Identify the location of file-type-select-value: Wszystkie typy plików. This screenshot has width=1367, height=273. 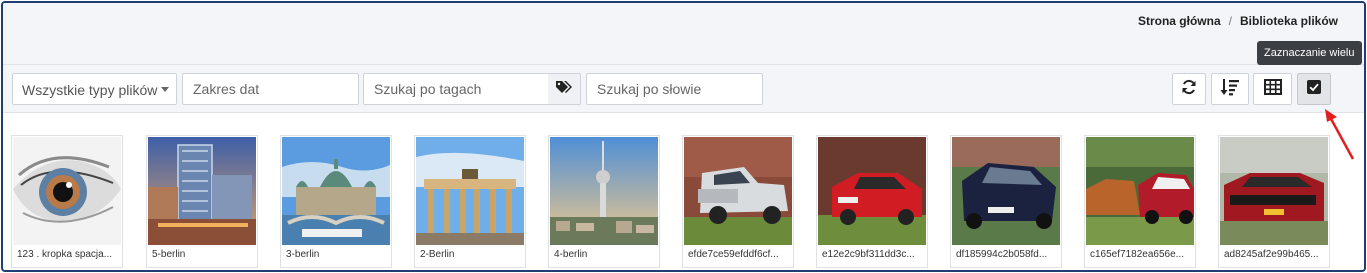
(90, 90).